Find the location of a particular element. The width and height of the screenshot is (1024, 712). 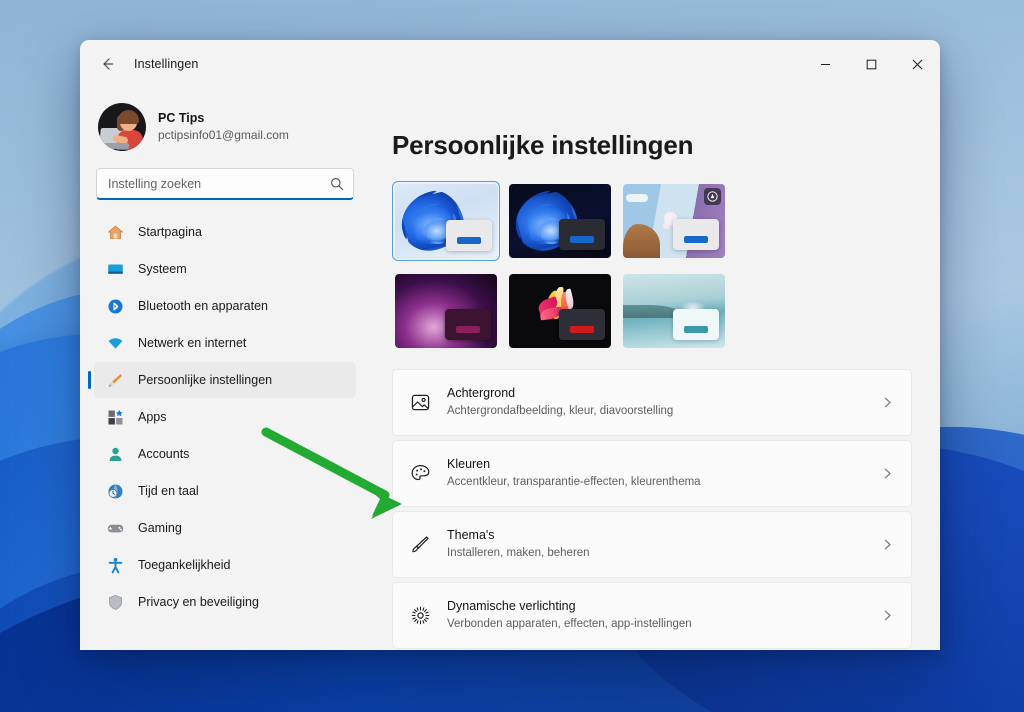

profile-email: pctipsinfo01@gmail.com is located at coordinates (223, 134).